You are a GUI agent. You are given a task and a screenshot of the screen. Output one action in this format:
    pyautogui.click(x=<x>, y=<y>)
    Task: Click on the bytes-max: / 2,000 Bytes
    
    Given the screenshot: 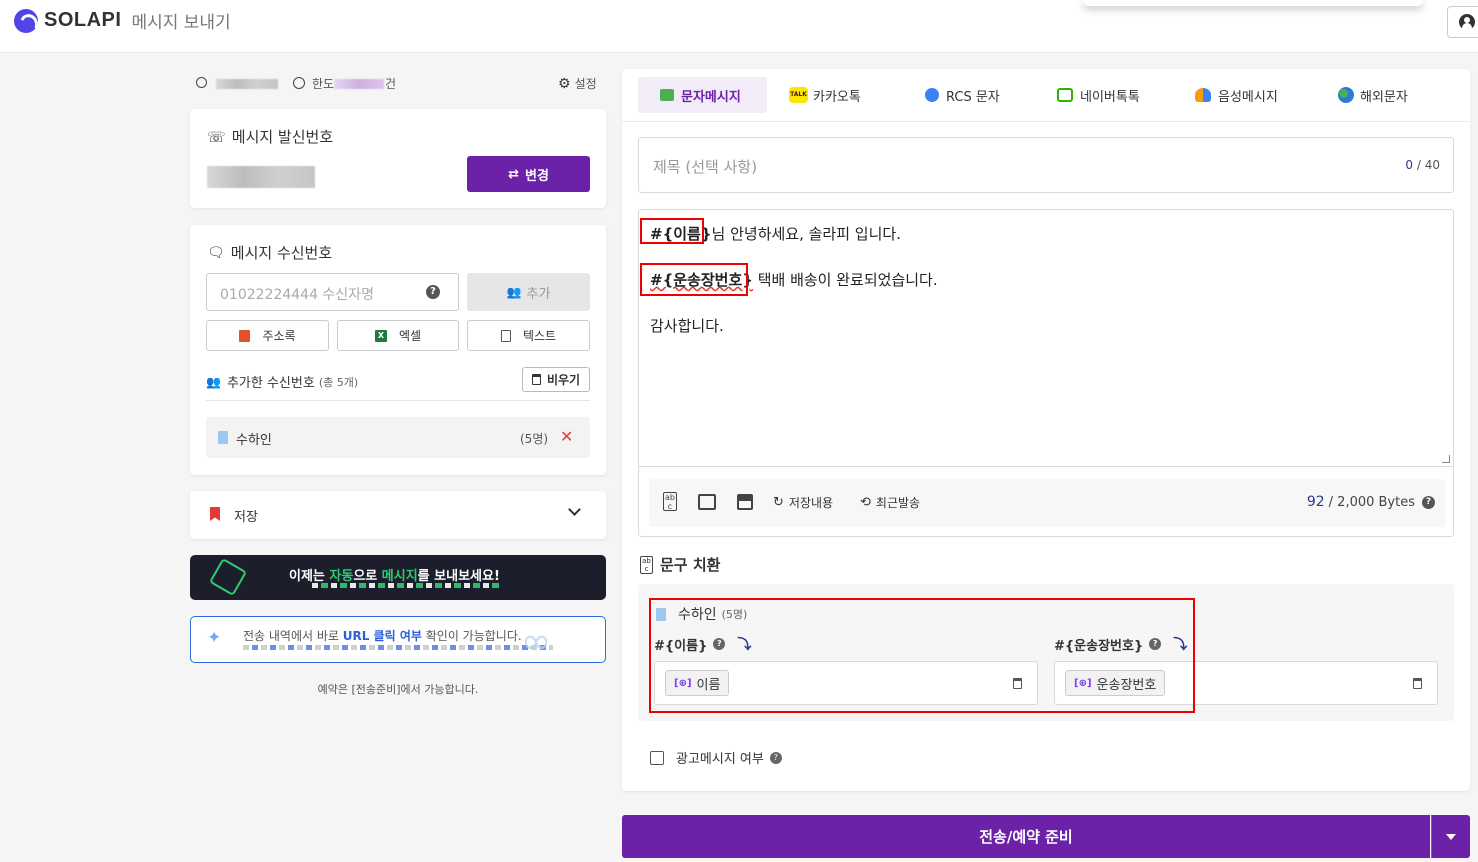 What is the action you would take?
    pyautogui.click(x=1371, y=502)
    